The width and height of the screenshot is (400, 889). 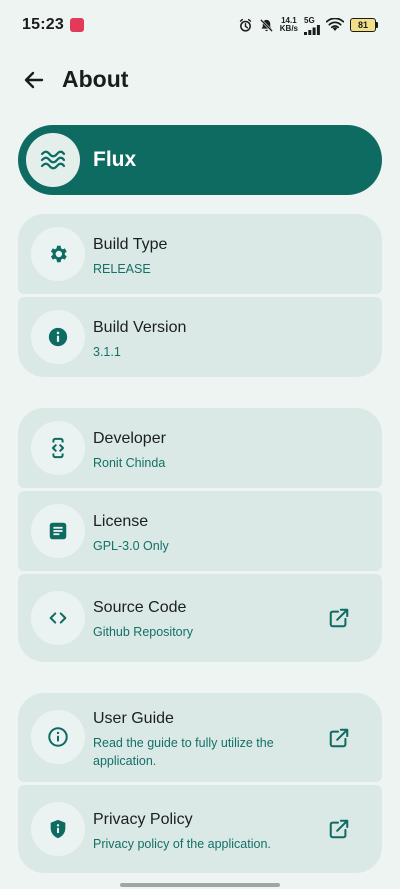 What do you see at coordinates (130, 244) in the screenshot?
I see `build-type-title: Build Type` at bounding box center [130, 244].